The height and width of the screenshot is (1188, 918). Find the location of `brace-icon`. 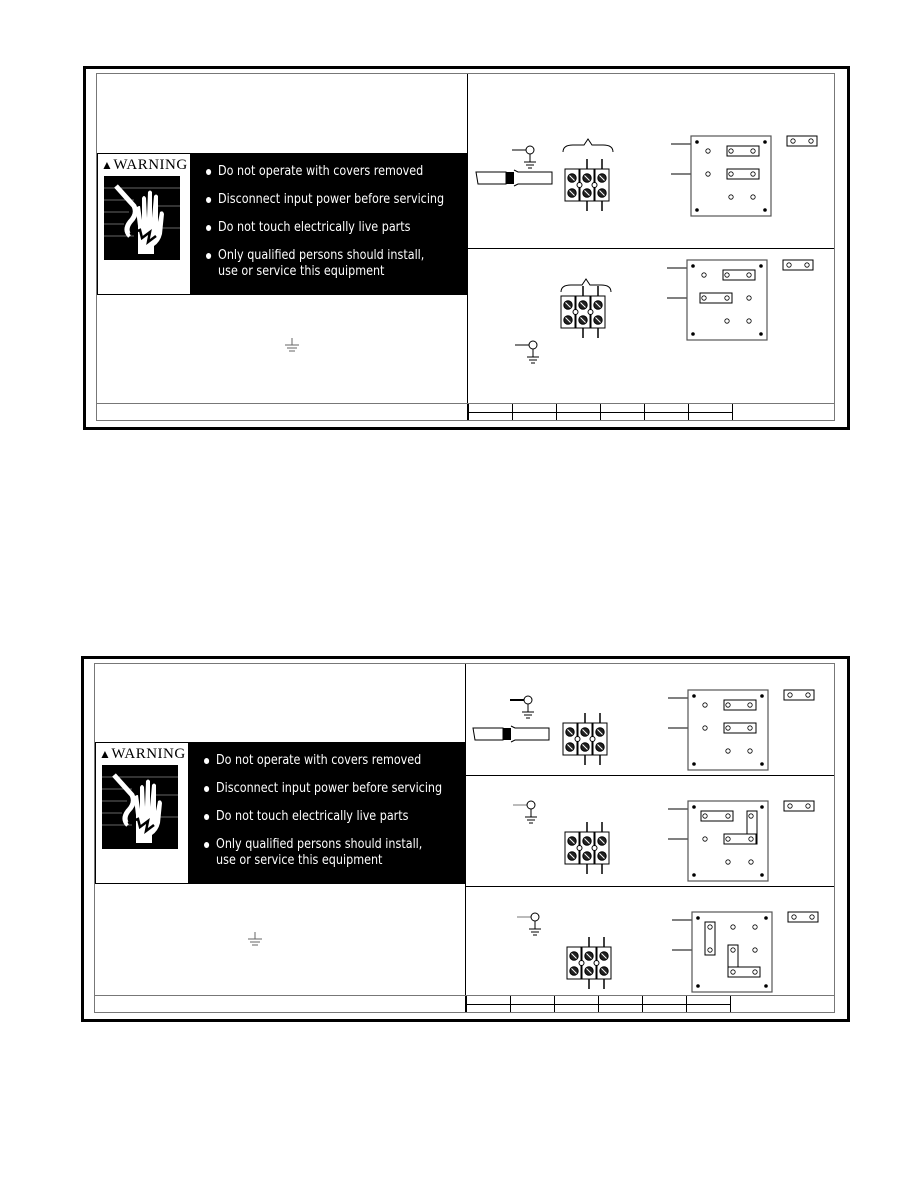

brace-icon is located at coordinates (588, 145).